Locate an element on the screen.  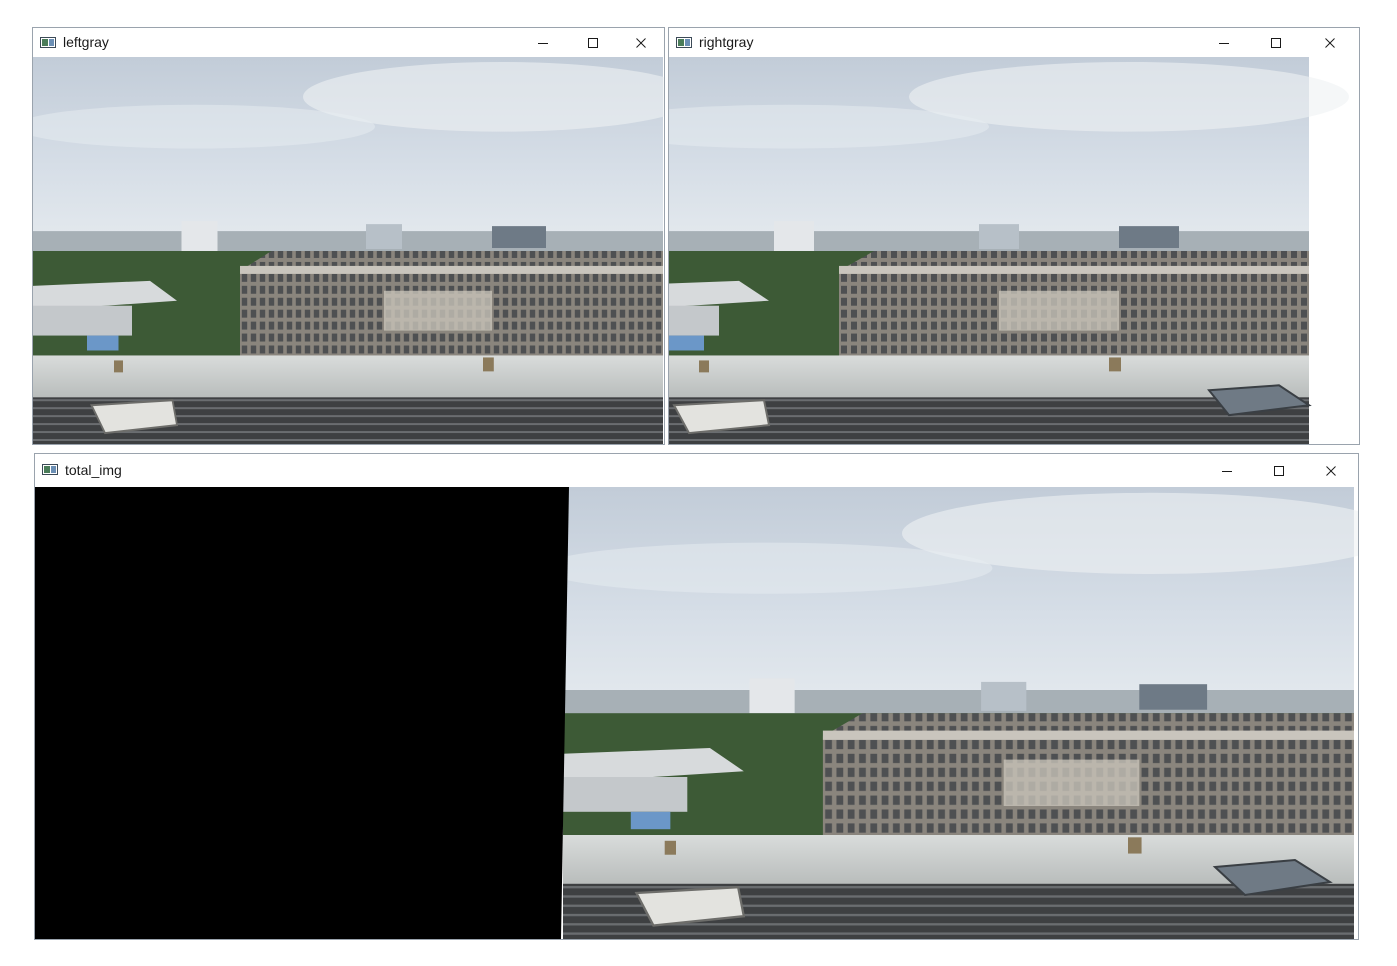
window-title: total_img is located at coordinates (93, 470).